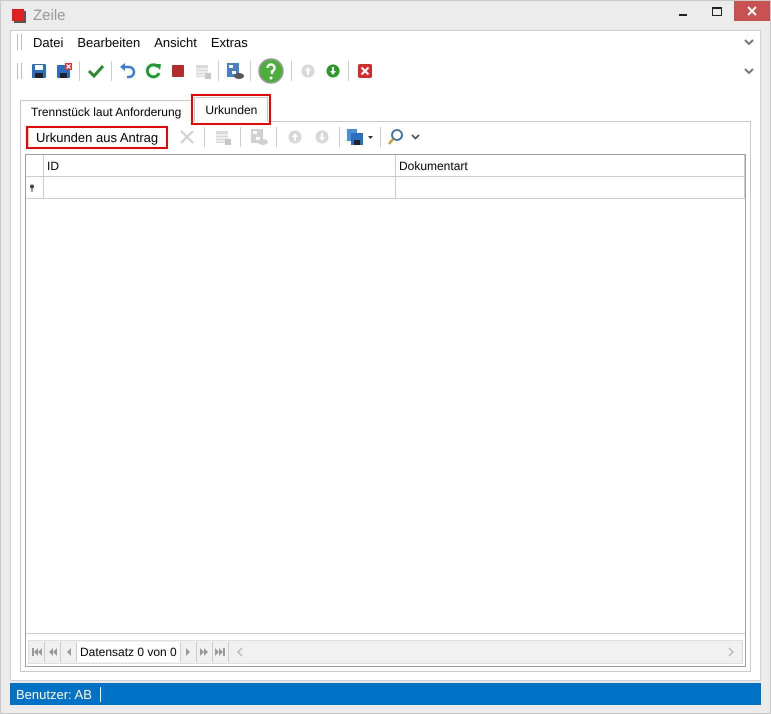  What do you see at coordinates (129, 652) in the screenshot?
I see `record-counter: Datensatz 0 von 0` at bounding box center [129, 652].